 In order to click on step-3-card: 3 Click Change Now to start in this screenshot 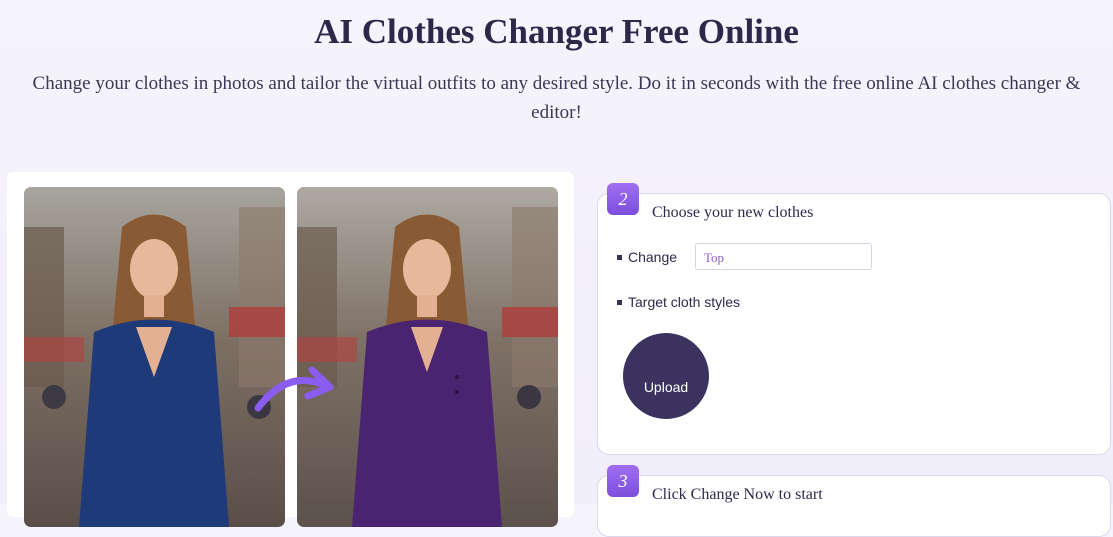, I will do `click(854, 501)`.